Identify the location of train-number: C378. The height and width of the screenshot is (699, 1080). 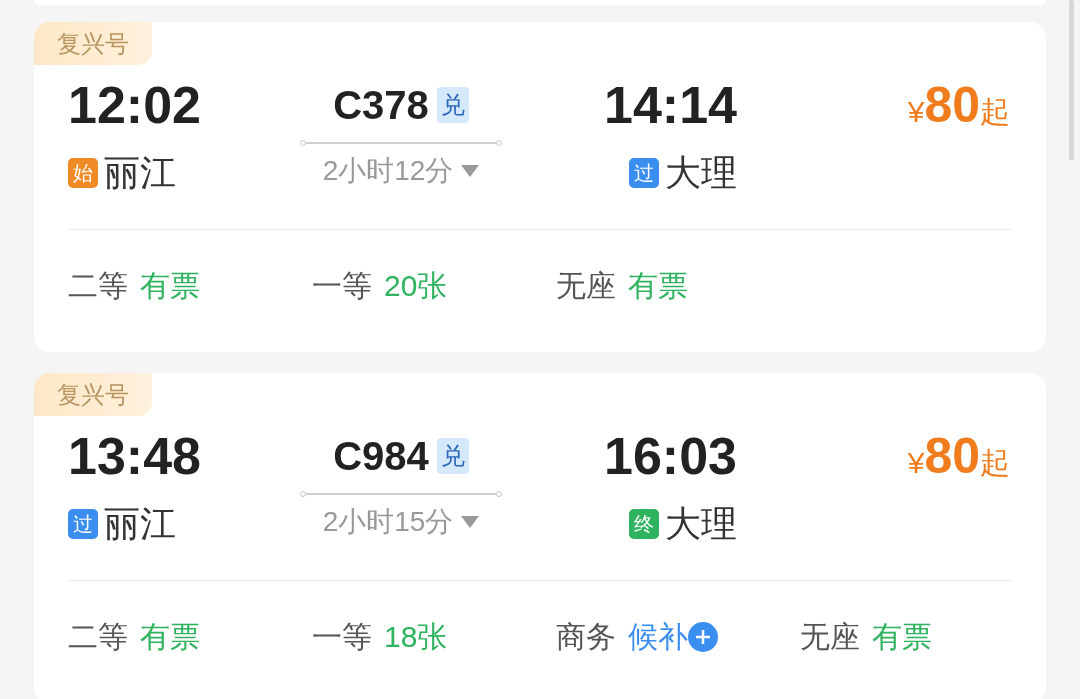
(381, 105).